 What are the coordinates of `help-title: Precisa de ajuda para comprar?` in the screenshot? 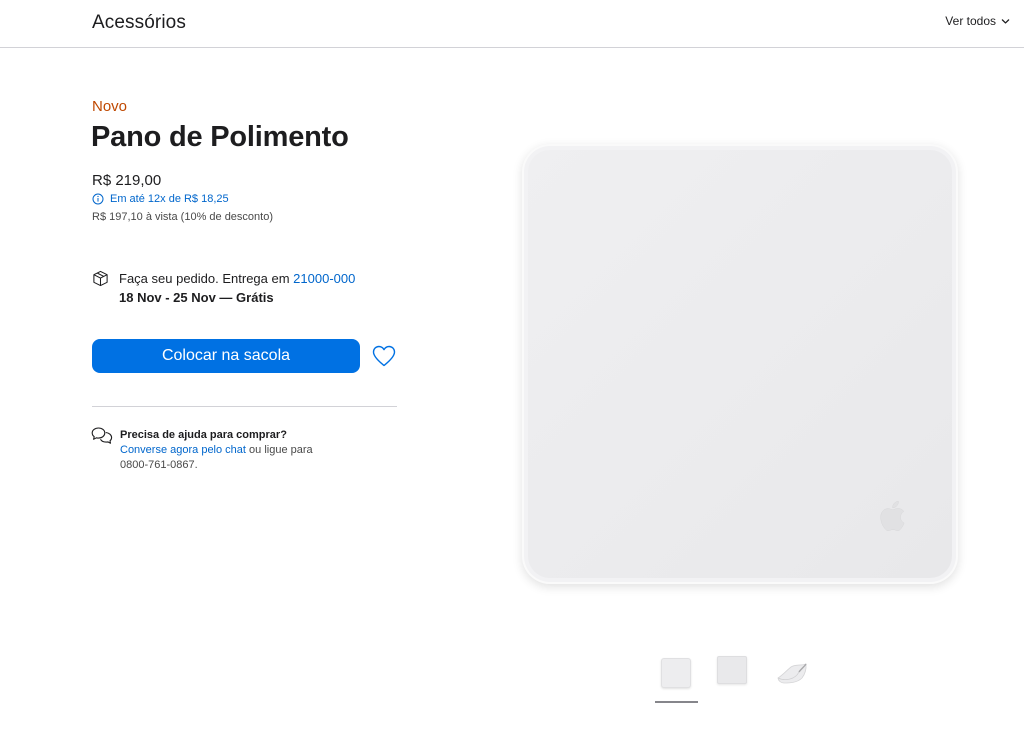 It's located at (203, 435).